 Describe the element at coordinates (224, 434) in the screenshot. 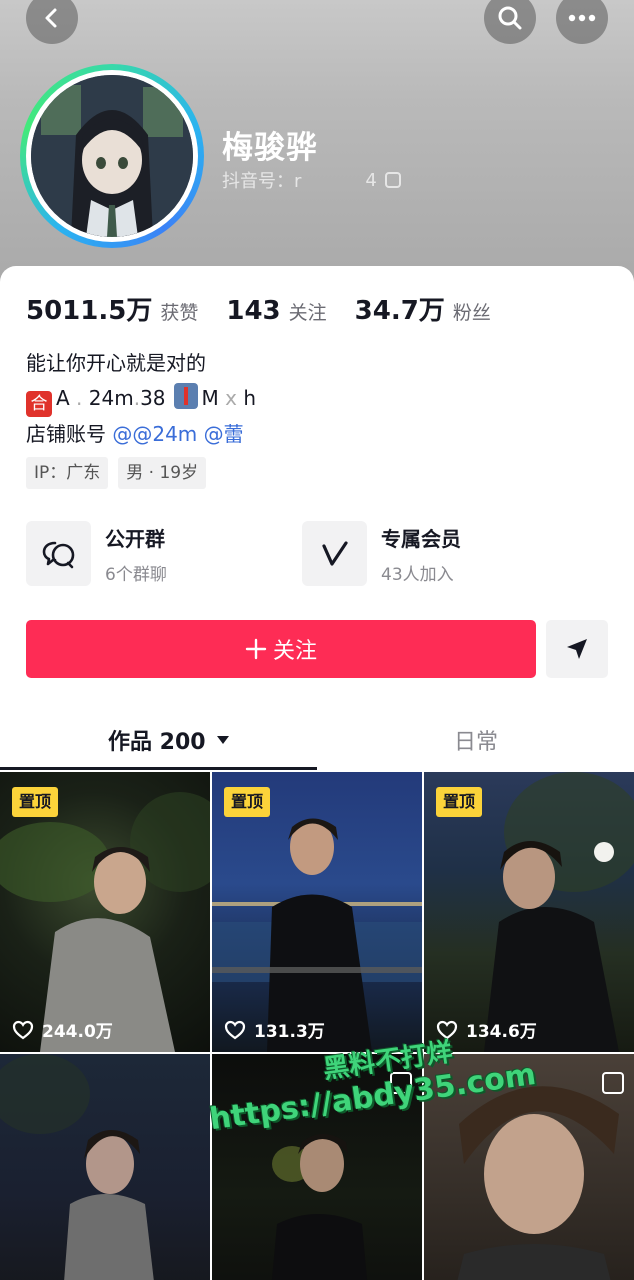

I see `mention-link: @蕾` at that location.